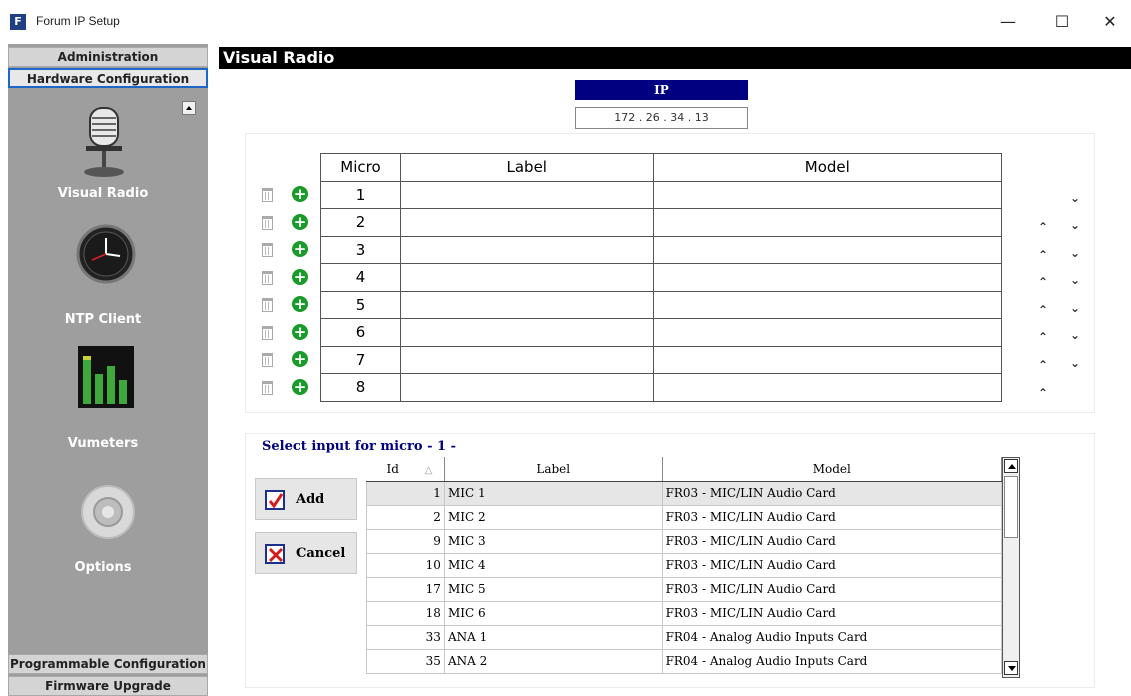 Image resolution: width=1131 pixels, height=696 pixels. I want to click on table-row: 3, so click(674, 249).